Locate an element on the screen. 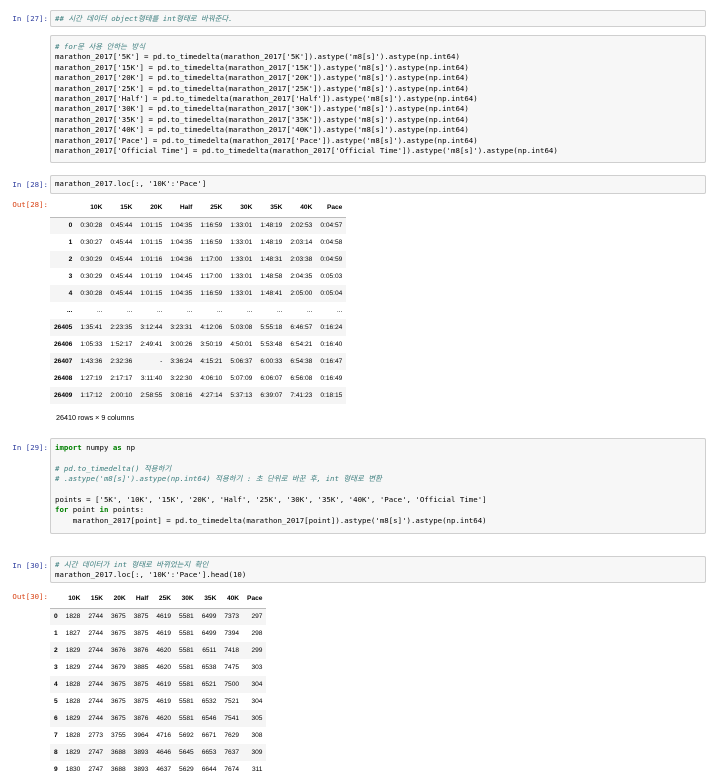 This screenshot has height=783, width=712. for-iterable: points: is located at coordinates (126, 510).